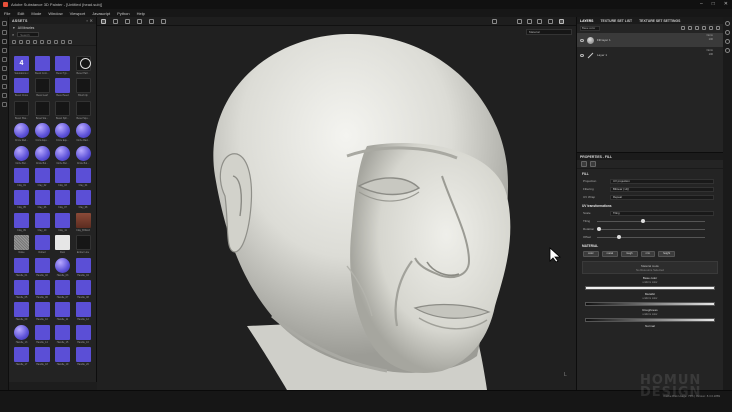  I want to click on paint-tool-icon, so click(4, 23).